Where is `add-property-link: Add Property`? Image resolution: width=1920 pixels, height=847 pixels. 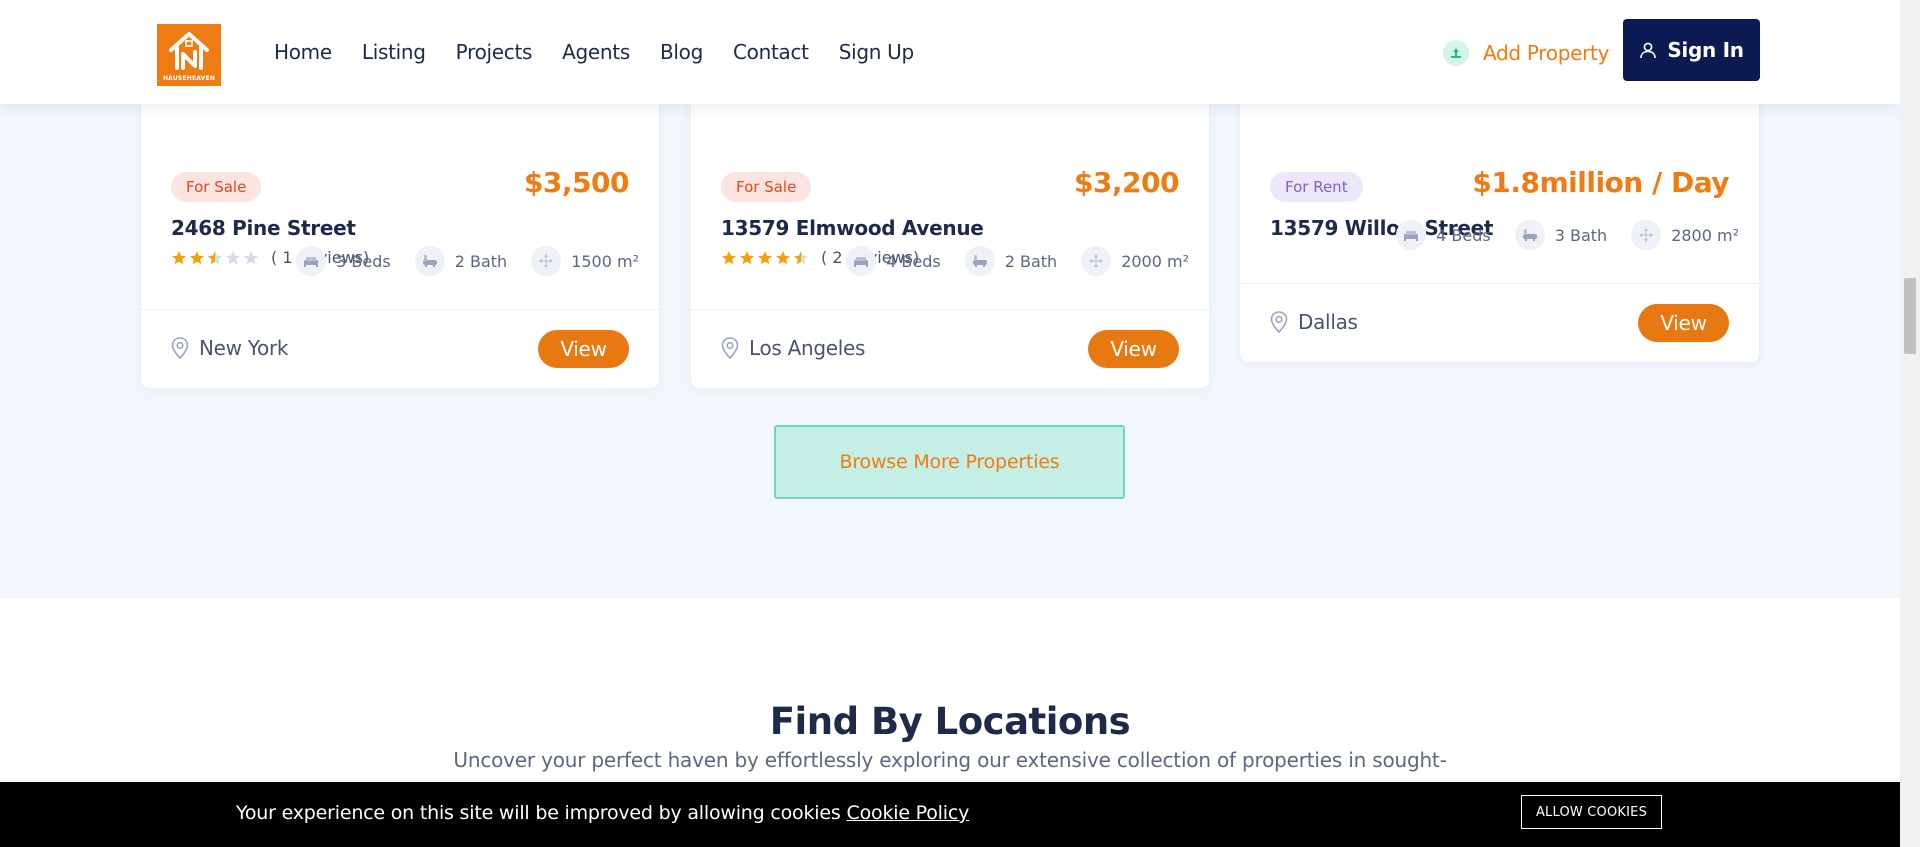
add-property-link: Add Property is located at coordinates (1526, 53).